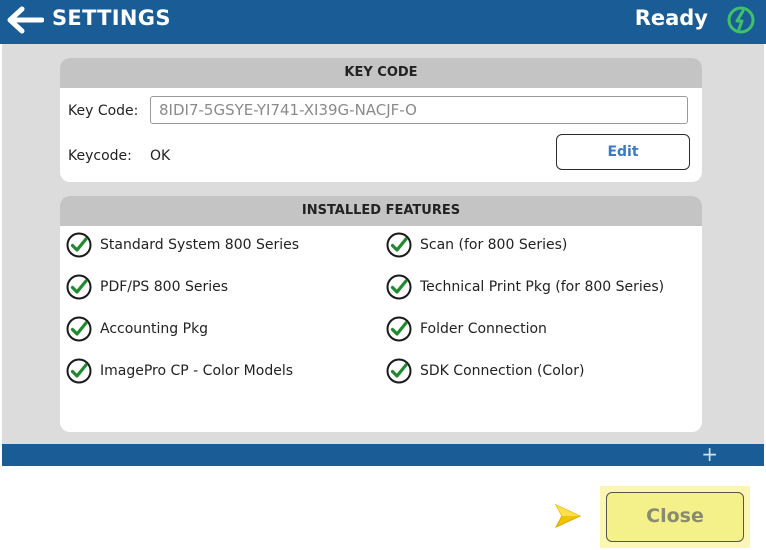 Image resolution: width=766 pixels, height=550 pixels. I want to click on feature-label: Standard System 800 Series, so click(200, 245).